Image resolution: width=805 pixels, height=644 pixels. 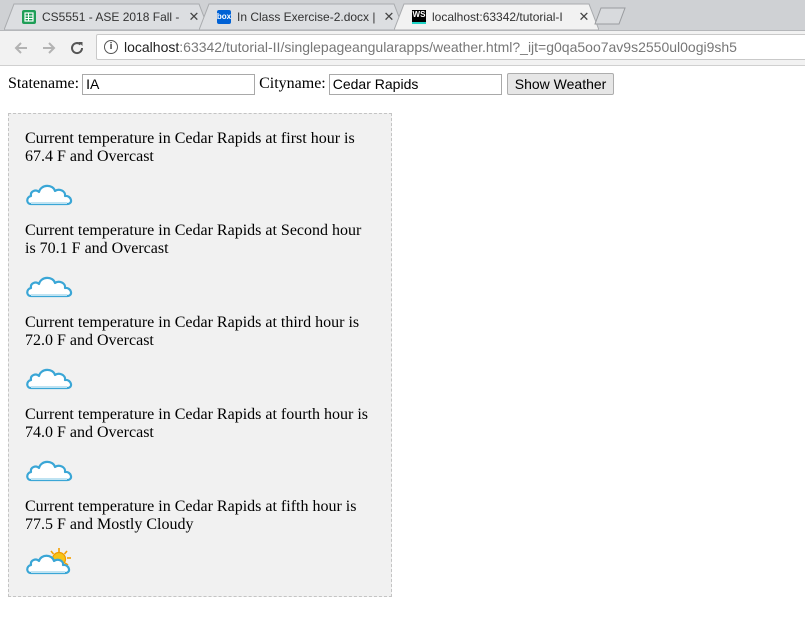 I want to click on city-label: Cityname:, so click(x=292, y=83).